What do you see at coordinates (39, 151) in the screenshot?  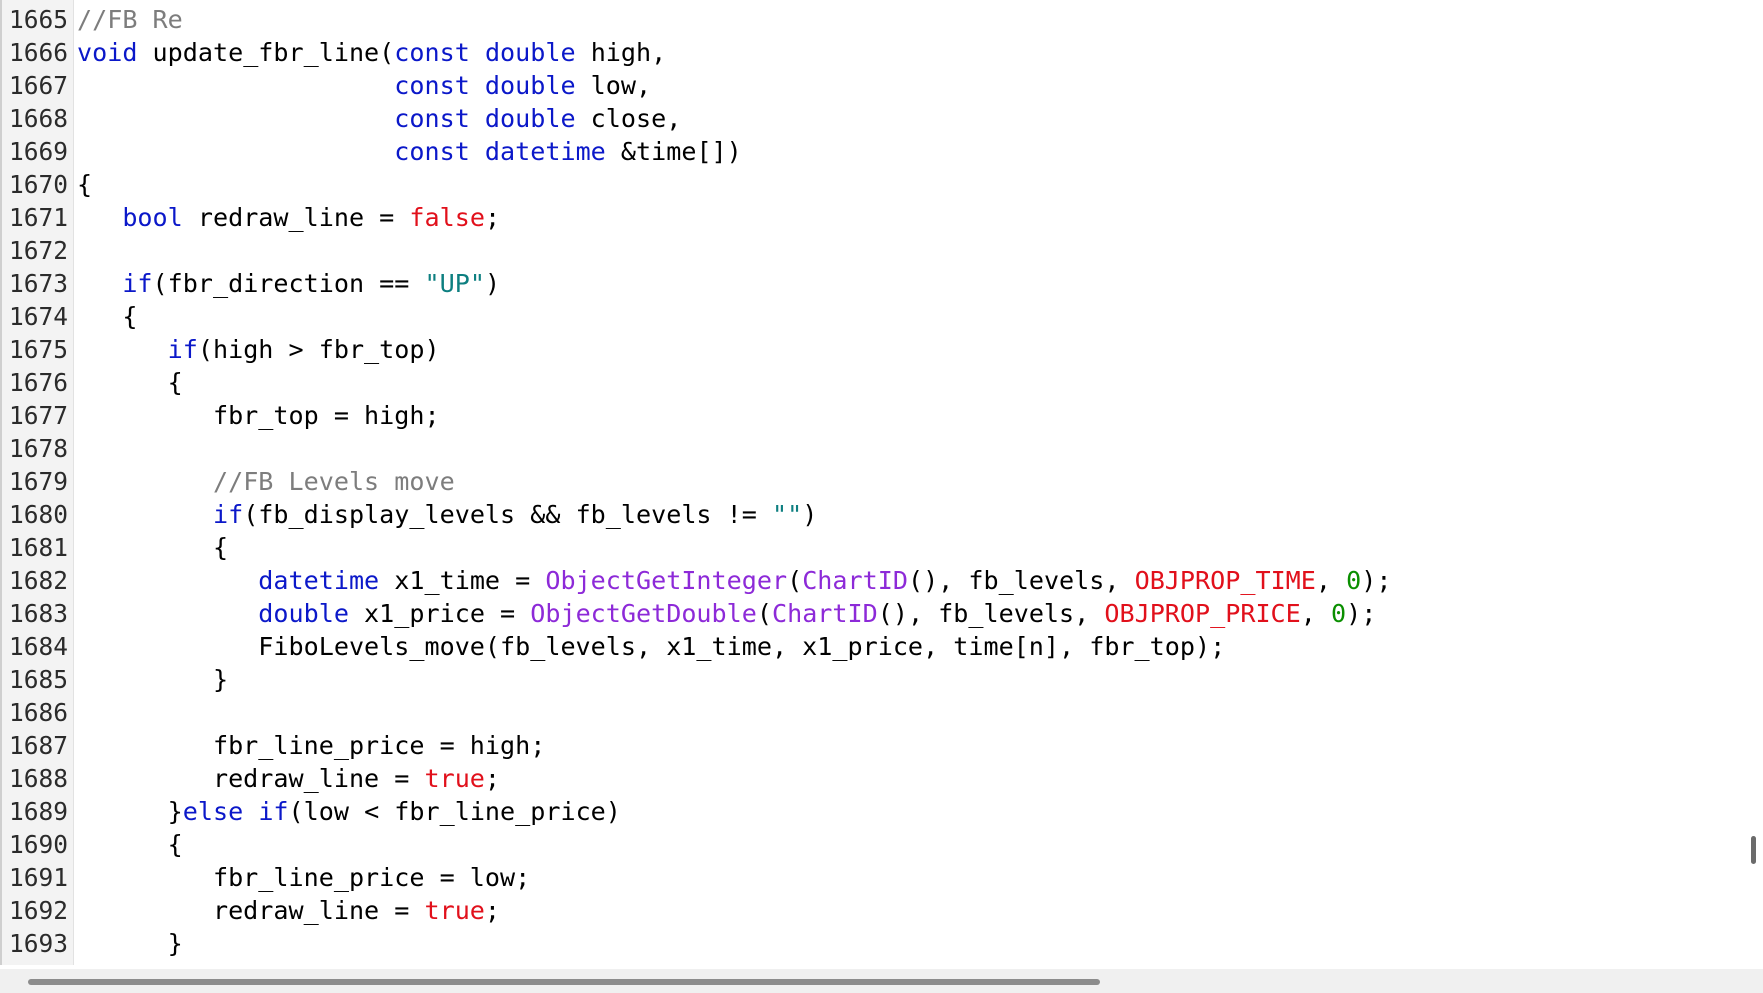 I see `line-number: 1669` at bounding box center [39, 151].